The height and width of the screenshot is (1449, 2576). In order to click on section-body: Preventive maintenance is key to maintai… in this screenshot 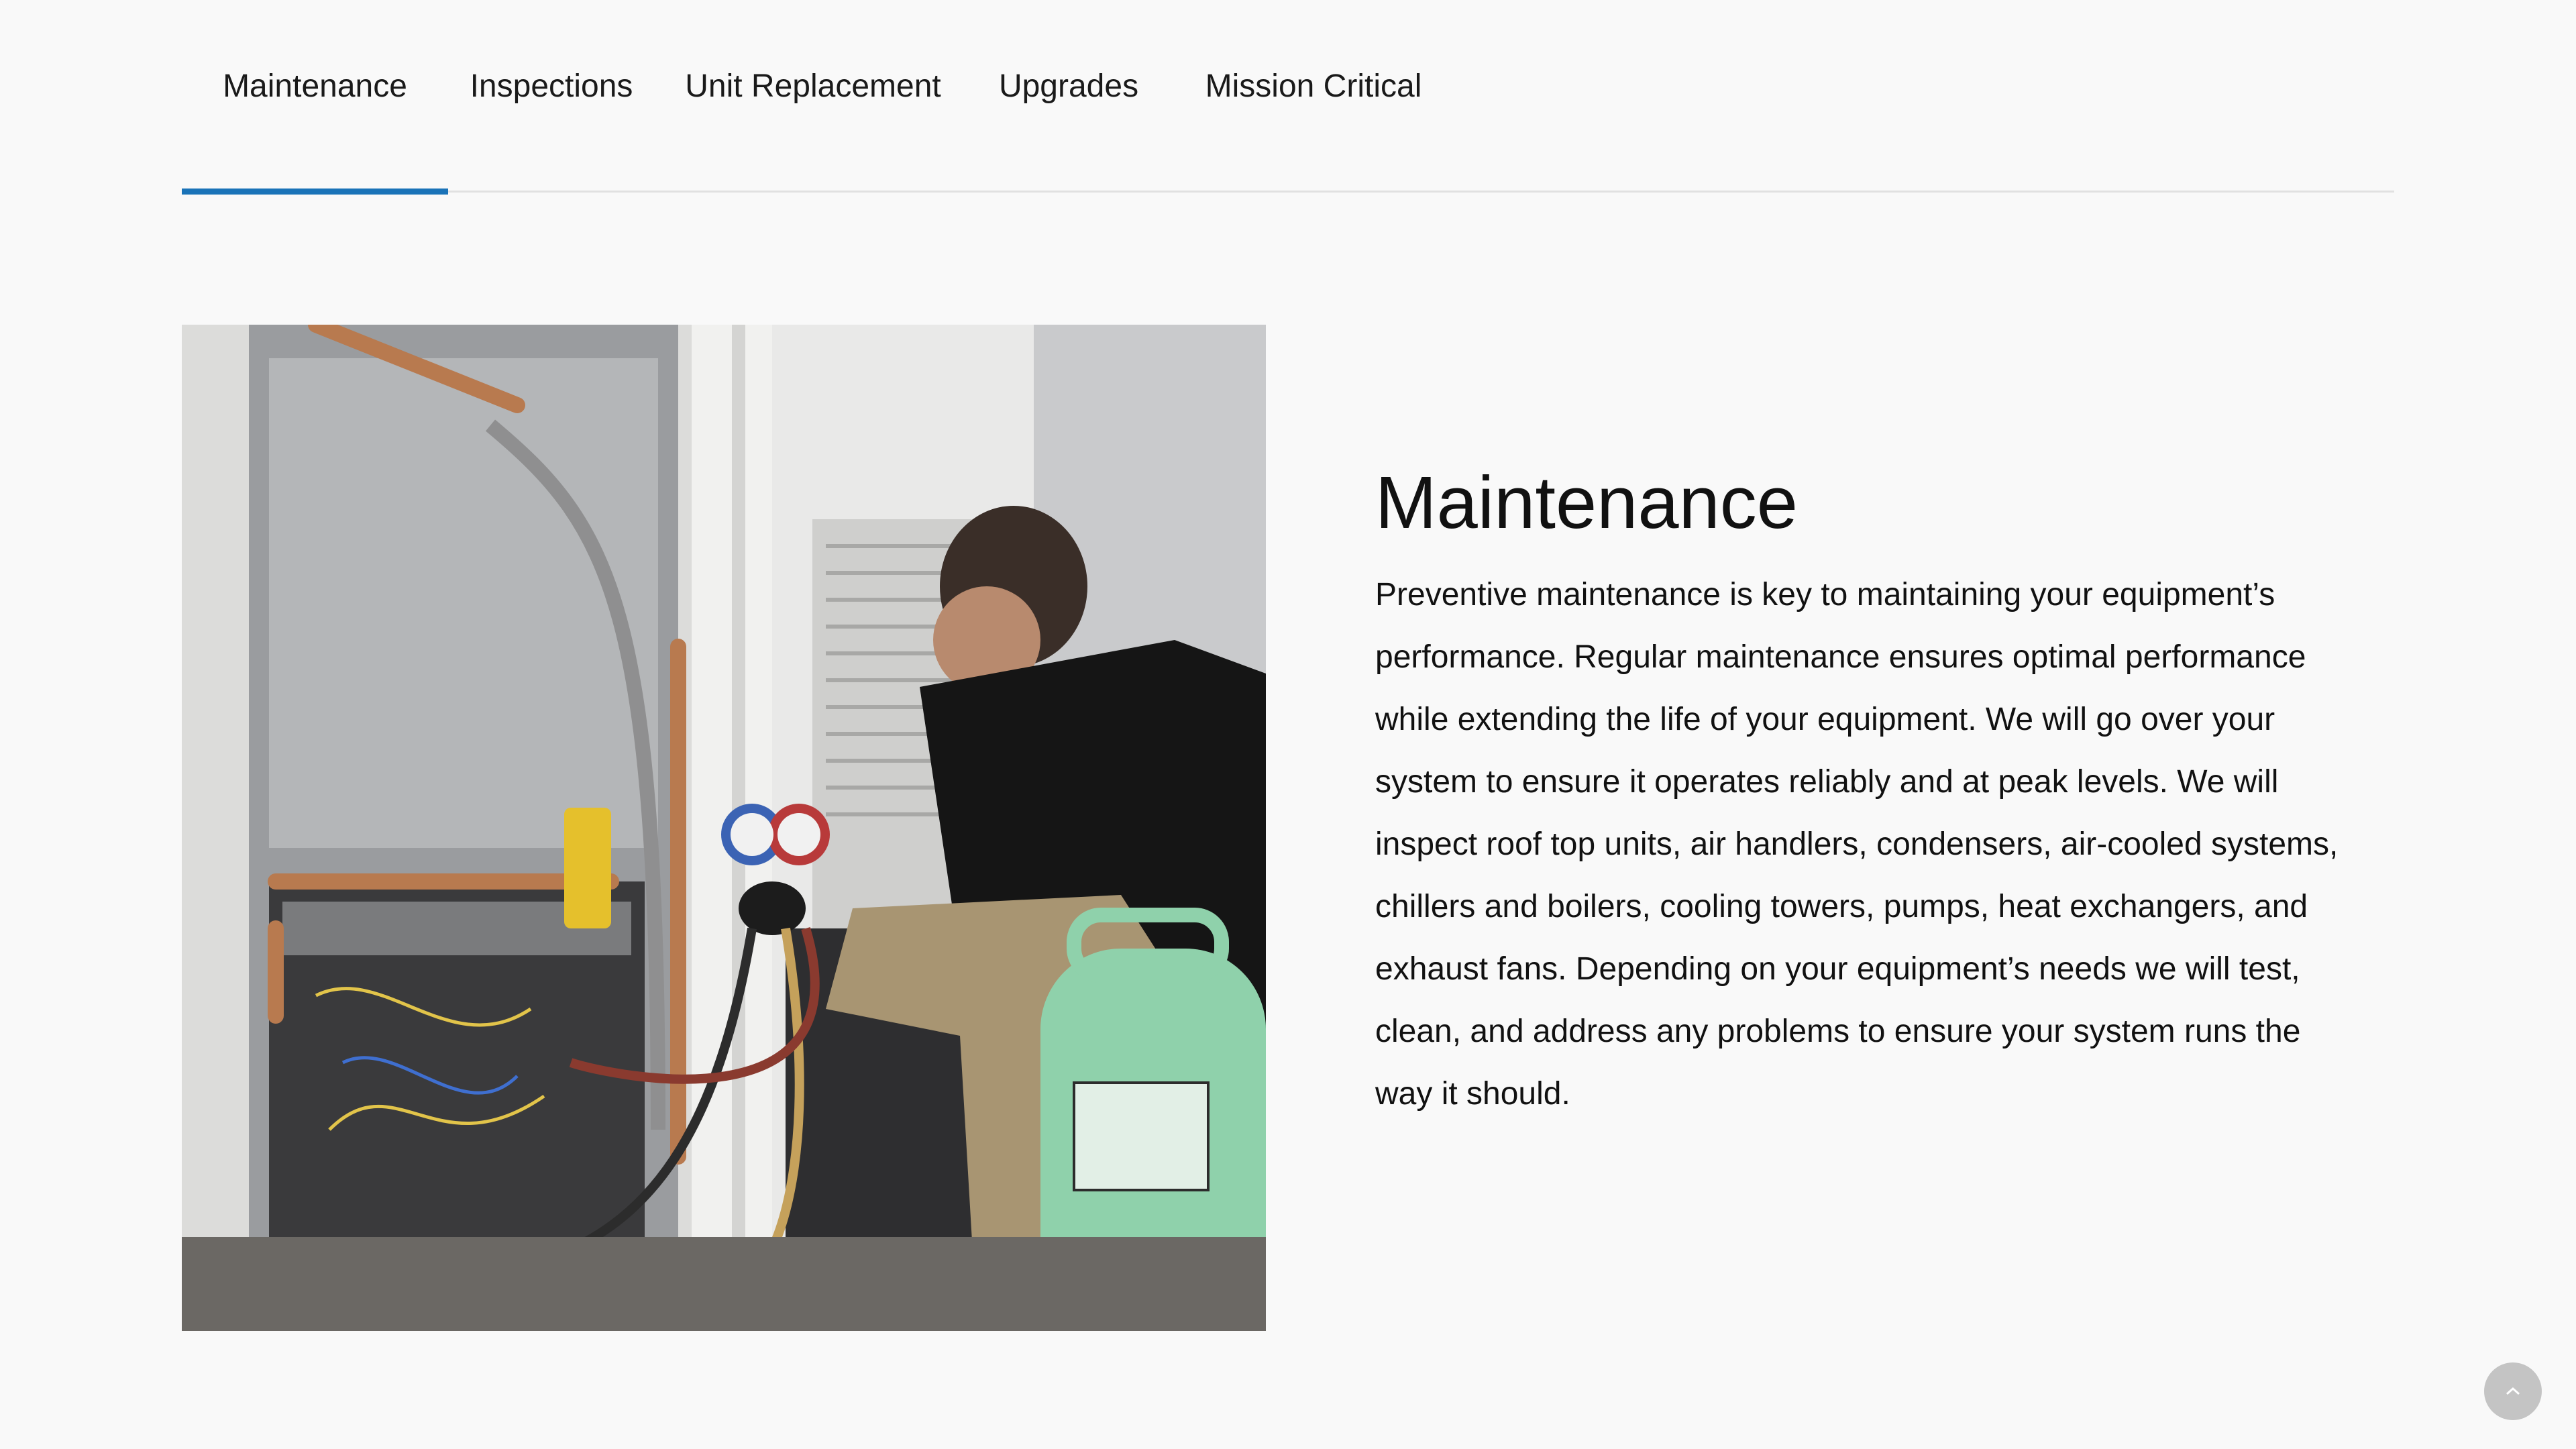, I will do `click(1857, 844)`.